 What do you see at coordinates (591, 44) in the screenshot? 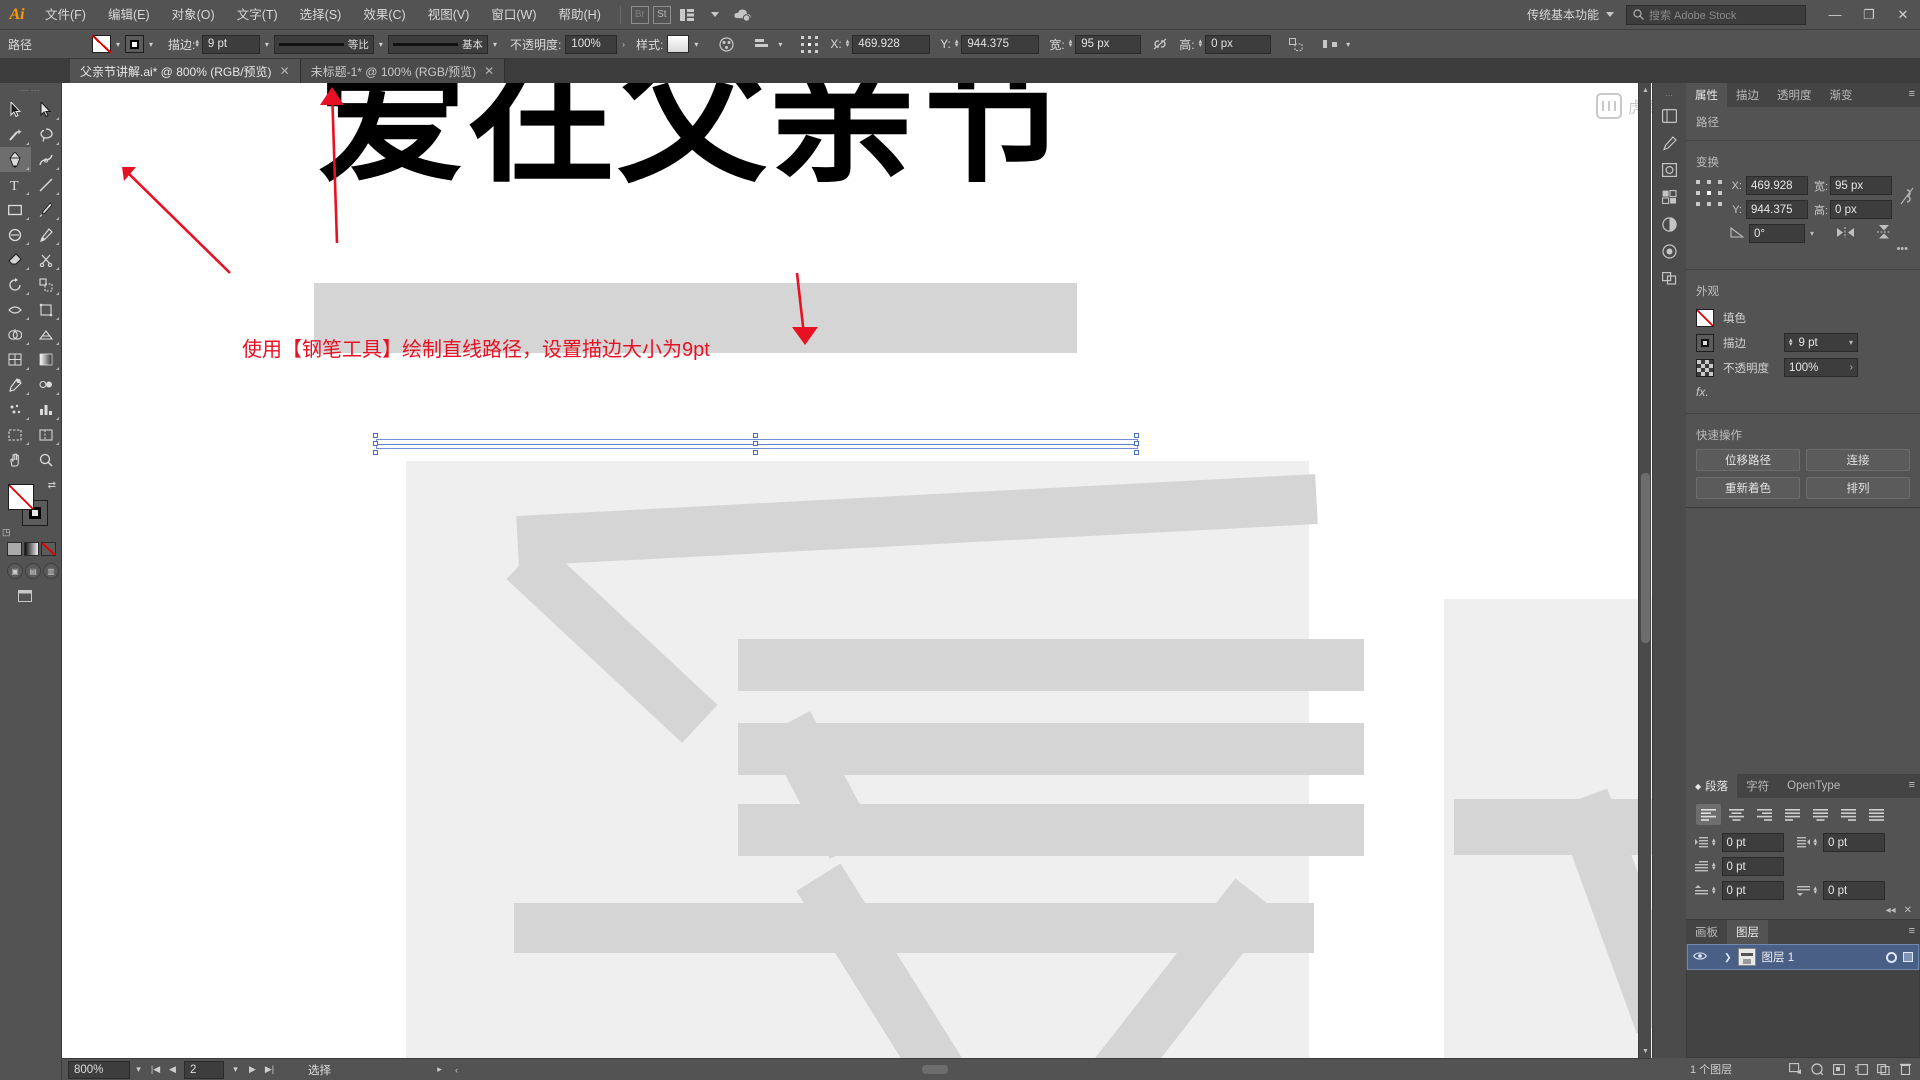
I see `opacity-field: 100%` at bounding box center [591, 44].